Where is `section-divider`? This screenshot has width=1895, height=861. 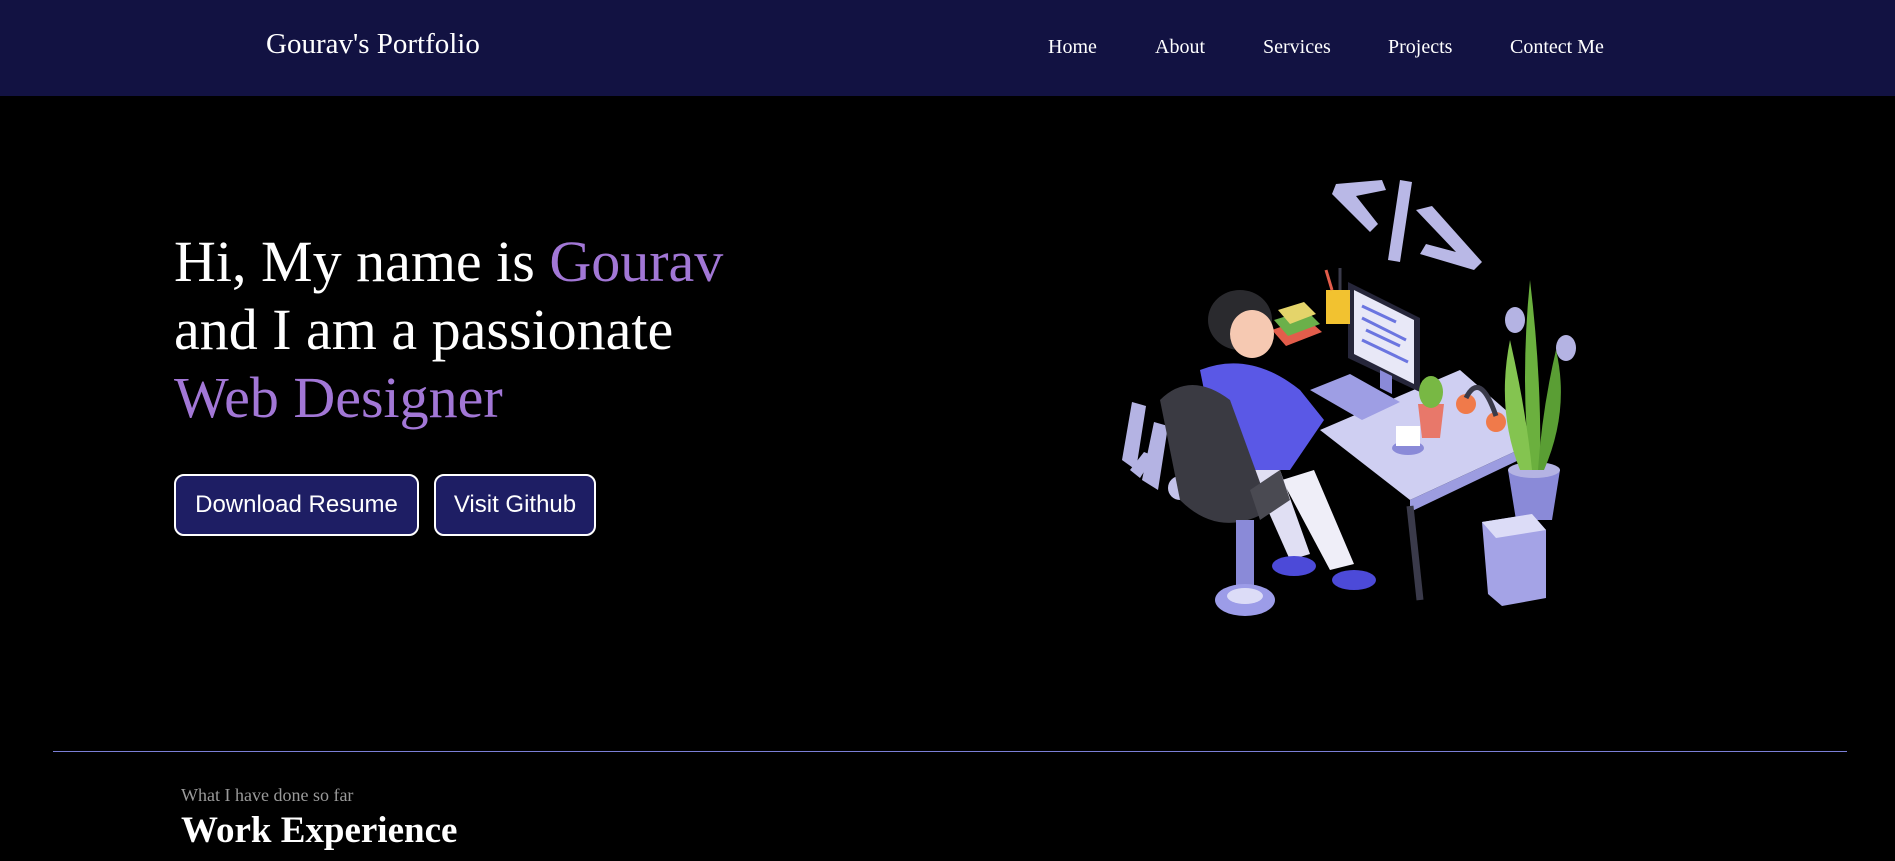 section-divider is located at coordinates (950, 751).